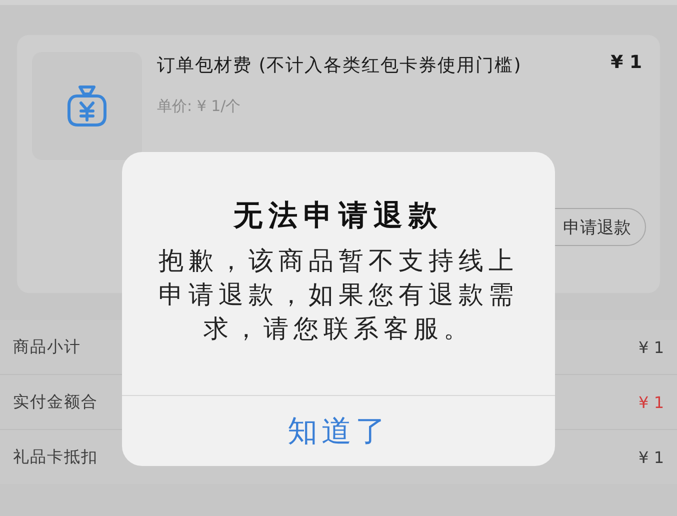  What do you see at coordinates (339, 295) in the screenshot?
I see `dialog-message: 抱歉，该商品暂不支持线上申请退款，如果您有退款需求，请您联系客服。` at bounding box center [339, 295].